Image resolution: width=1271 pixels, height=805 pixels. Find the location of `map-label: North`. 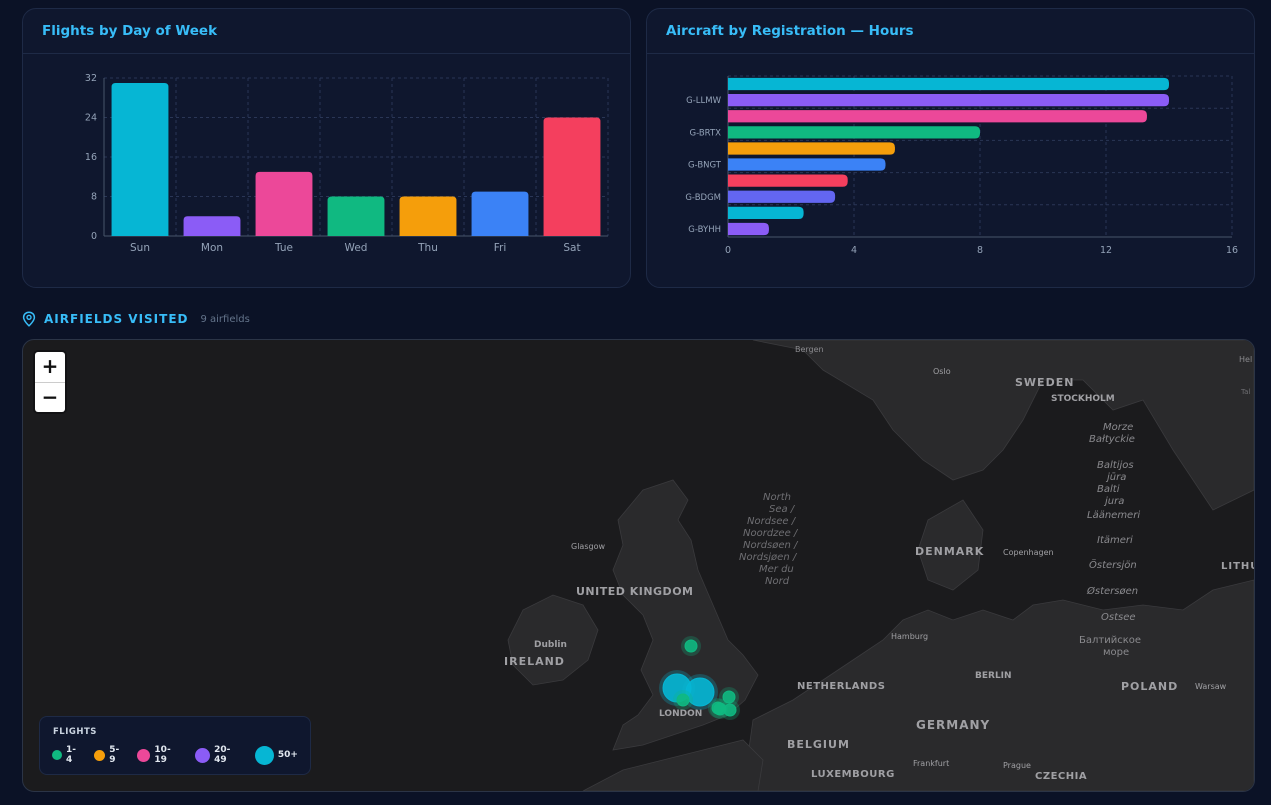

map-label: North is located at coordinates (777, 497).